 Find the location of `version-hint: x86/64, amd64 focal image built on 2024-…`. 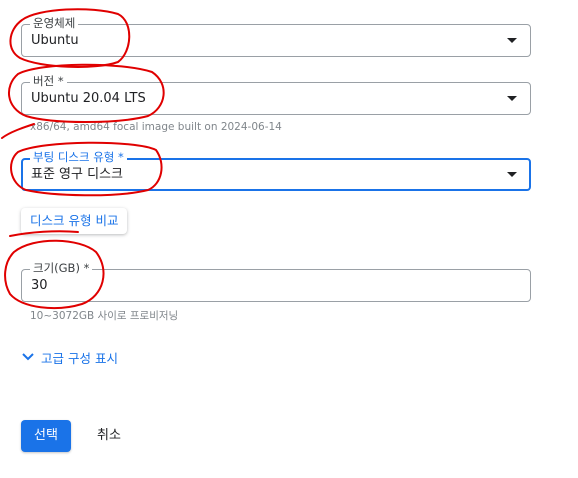

version-hint: x86/64, amd64 focal image built on 2024-… is located at coordinates (156, 127).